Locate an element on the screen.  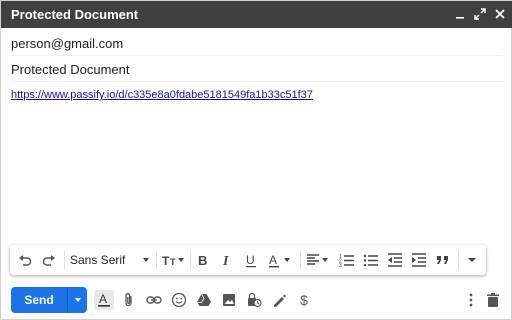
svg-text: B is located at coordinates (202, 260).